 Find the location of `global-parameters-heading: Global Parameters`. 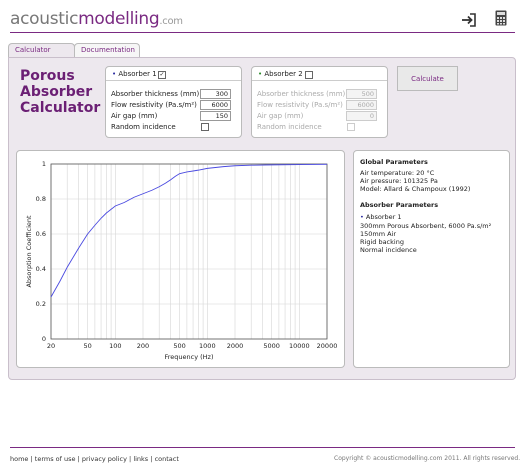

global-parameters-heading: Global Parameters is located at coordinates (394, 162).